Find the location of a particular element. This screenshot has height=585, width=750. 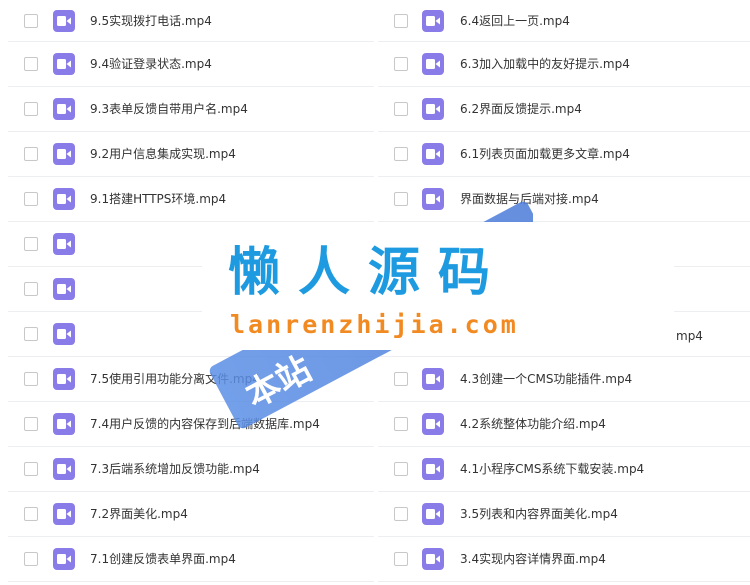

watermark-url: lanrenzhijia.com is located at coordinates (374, 324).